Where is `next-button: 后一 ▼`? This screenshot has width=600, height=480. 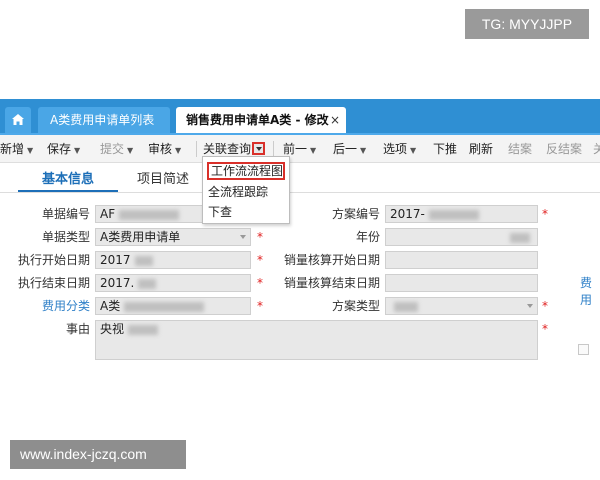
next-button: 后一 ▼ is located at coordinates (349, 149).